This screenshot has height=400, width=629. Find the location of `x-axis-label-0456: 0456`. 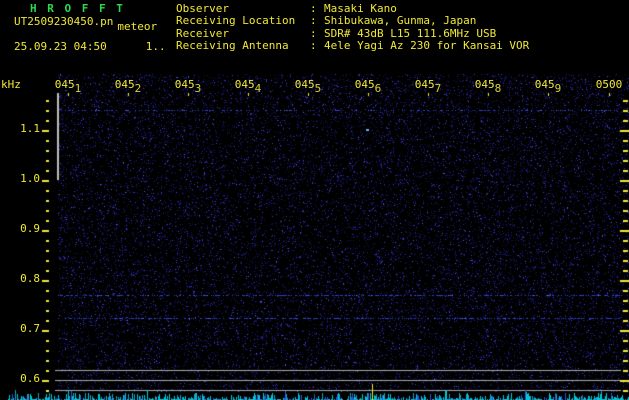

x-axis-label-0456: 0456 is located at coordinates (368, 86).